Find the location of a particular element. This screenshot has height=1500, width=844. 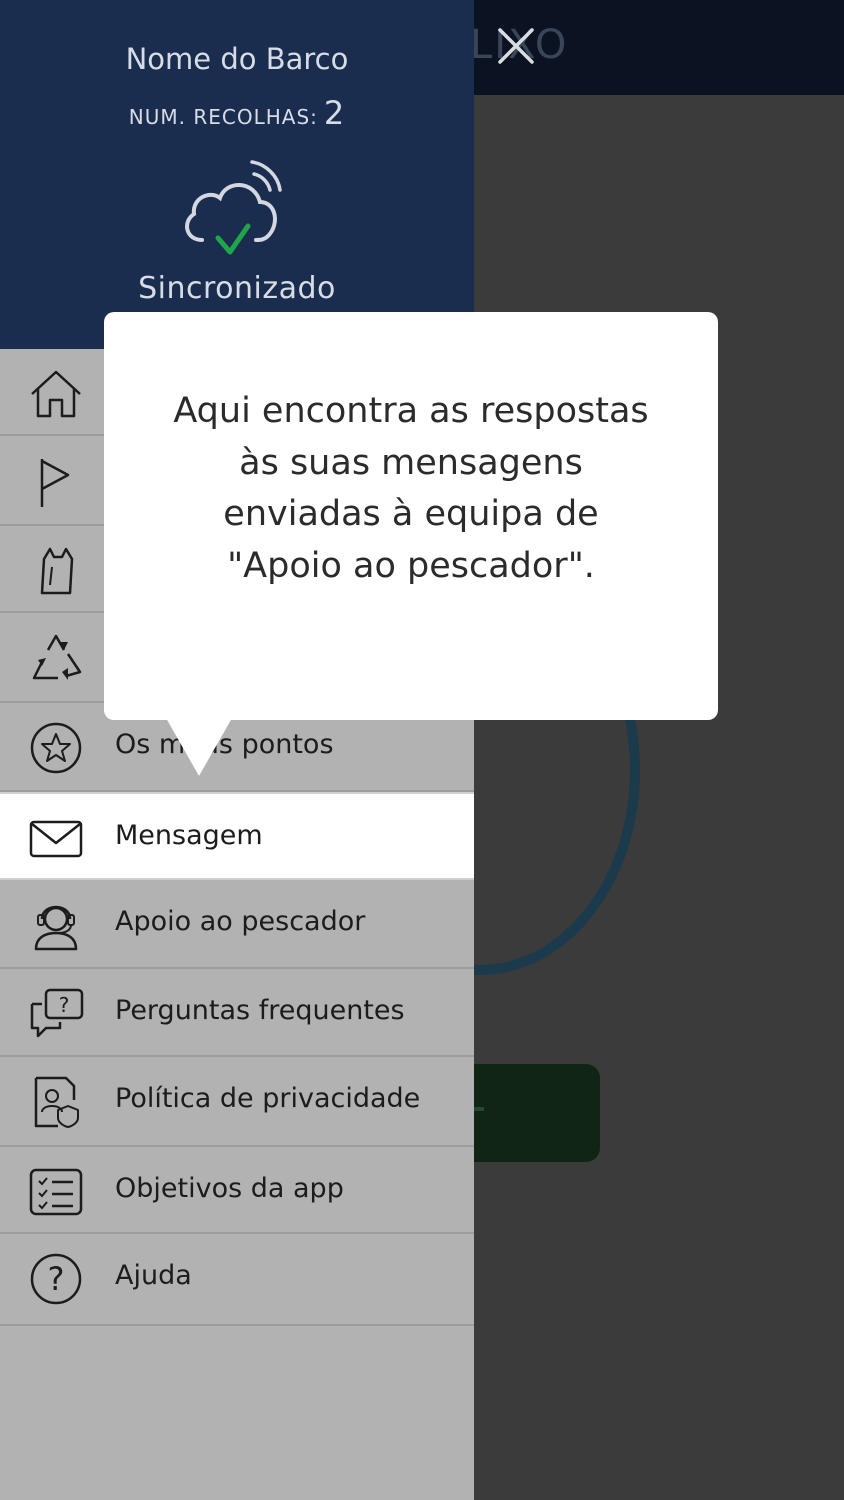

menu-item-app-goals: Objetivos da app is located at coordinates (237, 1190).